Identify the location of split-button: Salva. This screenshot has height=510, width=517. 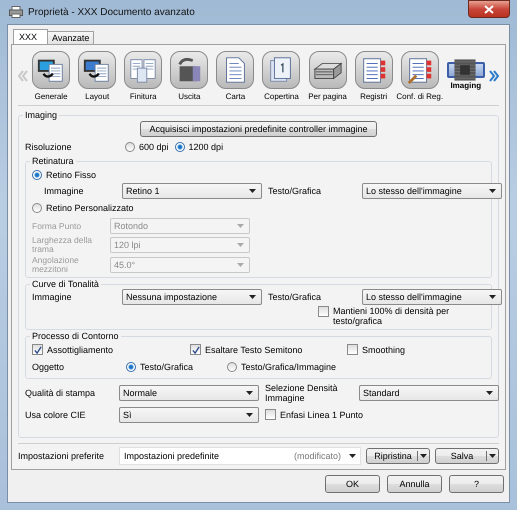
(467, 456).